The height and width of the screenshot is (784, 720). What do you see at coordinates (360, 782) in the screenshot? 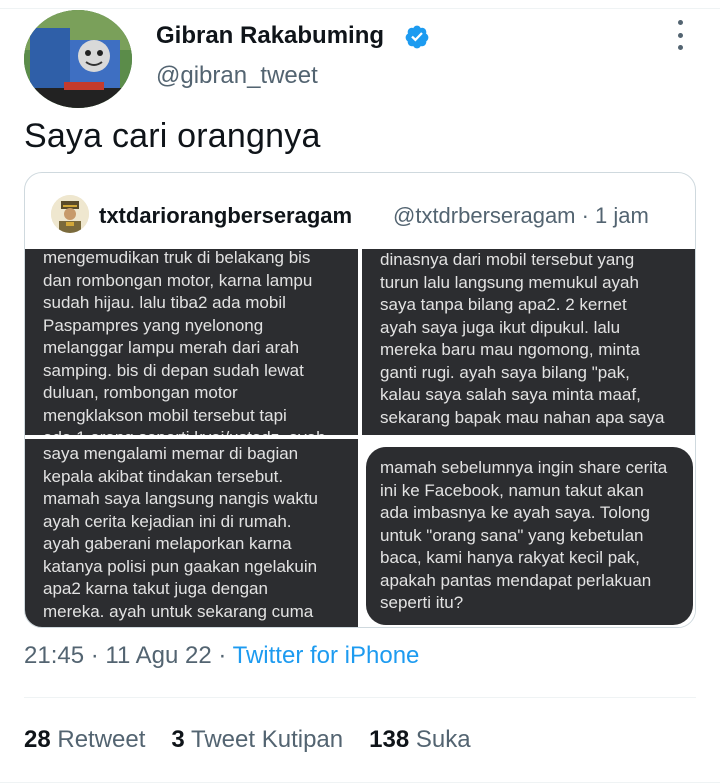
I see `bottom-divider` at bounding box center [360, 782].